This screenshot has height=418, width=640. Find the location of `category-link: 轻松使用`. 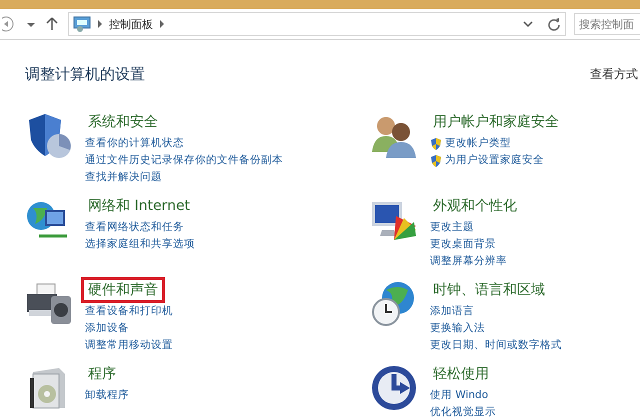

category-link: 轻松使用 is located at coordinates (461, 374).